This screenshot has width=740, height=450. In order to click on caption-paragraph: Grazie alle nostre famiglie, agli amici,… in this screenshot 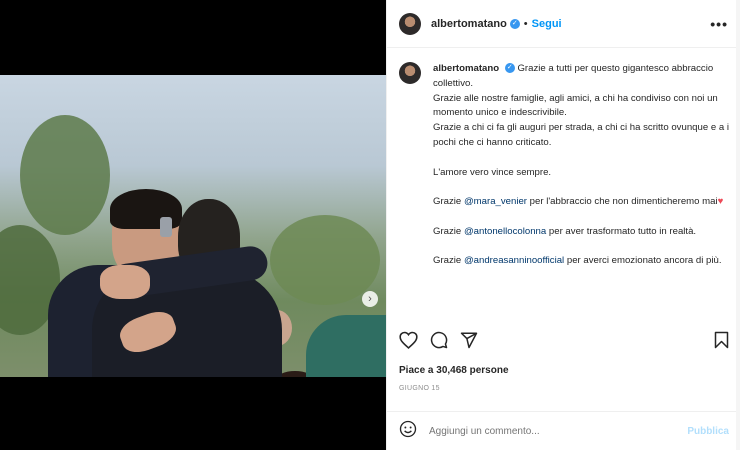, I will do `click(575, 105)`.